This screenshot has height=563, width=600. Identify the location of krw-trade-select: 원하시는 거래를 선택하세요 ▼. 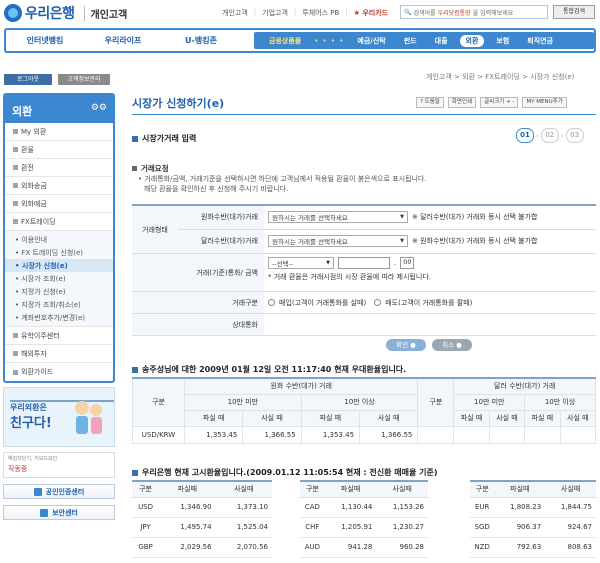
(338, 217).